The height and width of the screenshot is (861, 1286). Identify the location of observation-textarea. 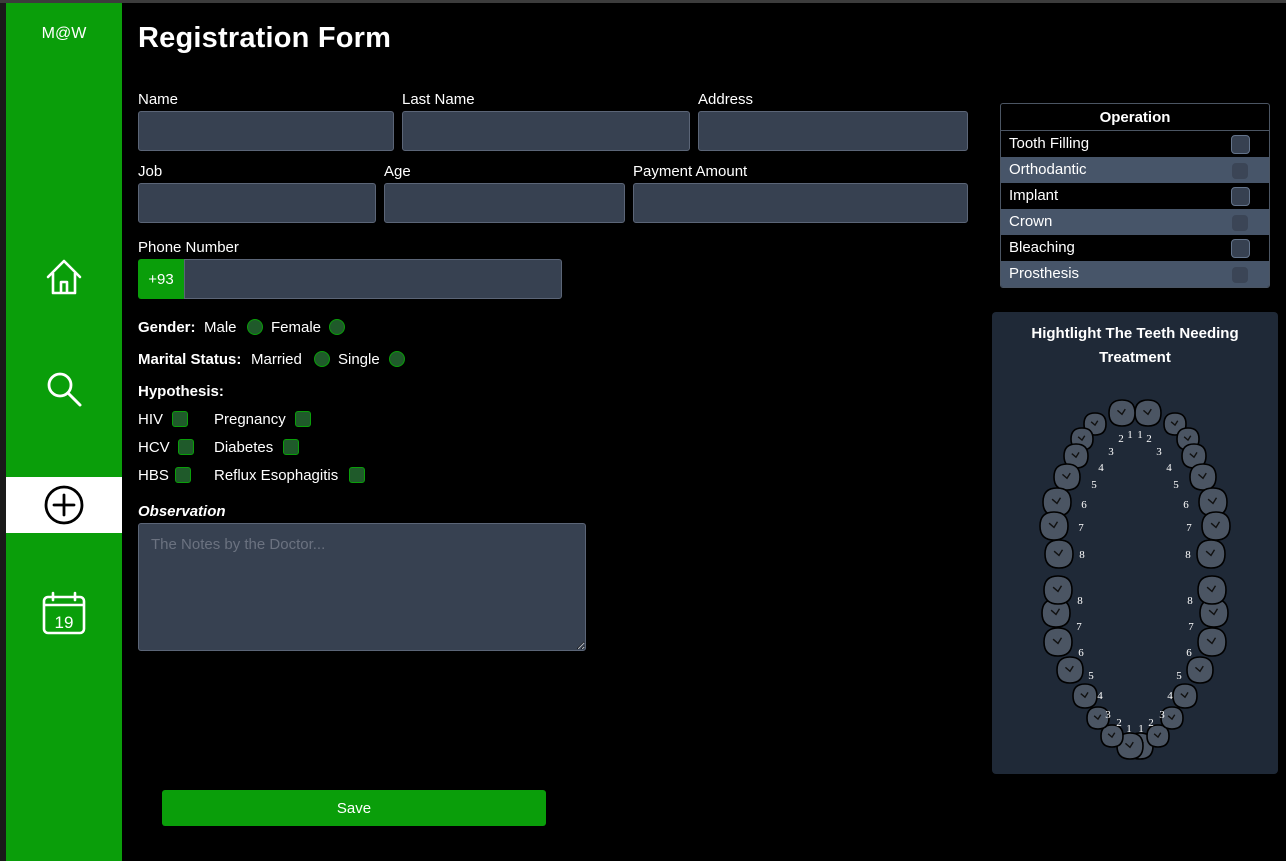
(362, 587).